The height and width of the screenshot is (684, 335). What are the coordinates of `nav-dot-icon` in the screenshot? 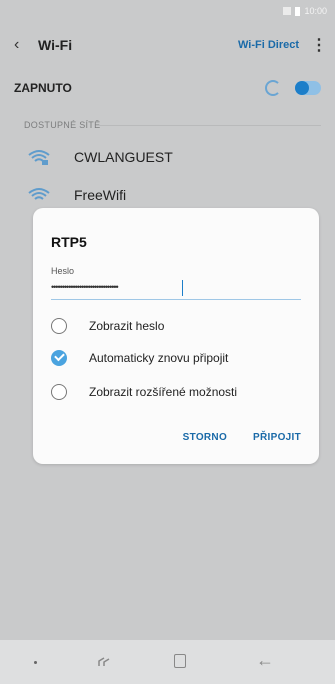 It's located at (35, 662).